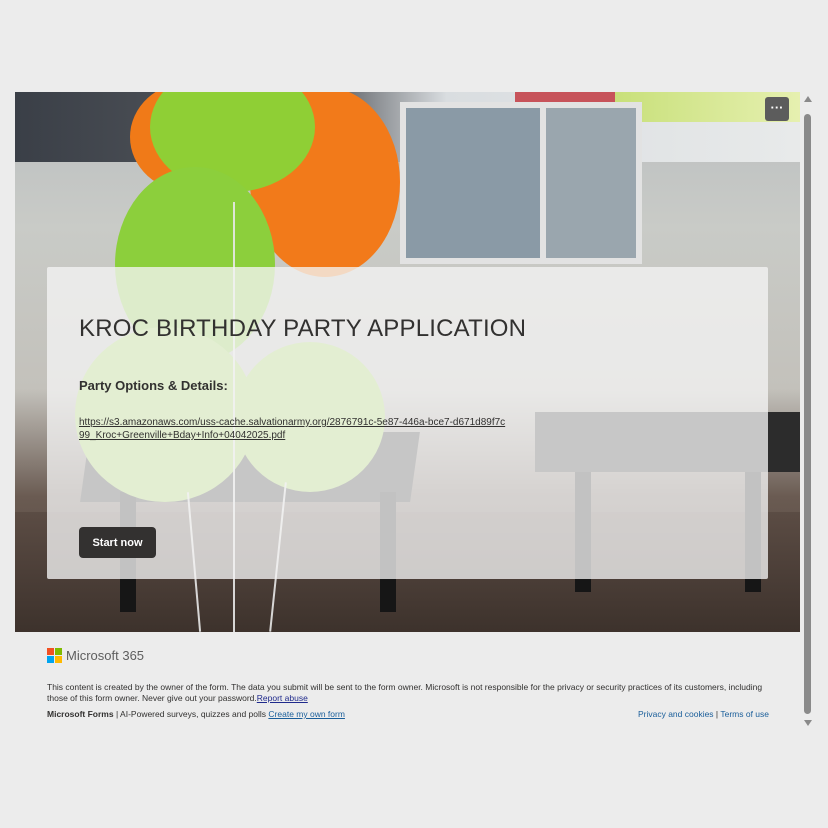 The height and width of the screenshot is (828, 828). I want to click on start-now-button: Start now, so click(117, 542).